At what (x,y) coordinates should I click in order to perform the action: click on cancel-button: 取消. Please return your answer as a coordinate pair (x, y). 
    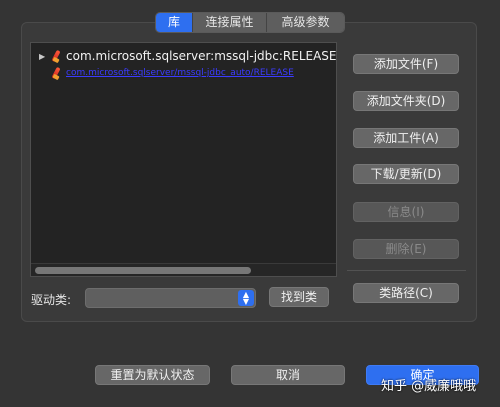
    Looking at the image, I should click on (288, 375).